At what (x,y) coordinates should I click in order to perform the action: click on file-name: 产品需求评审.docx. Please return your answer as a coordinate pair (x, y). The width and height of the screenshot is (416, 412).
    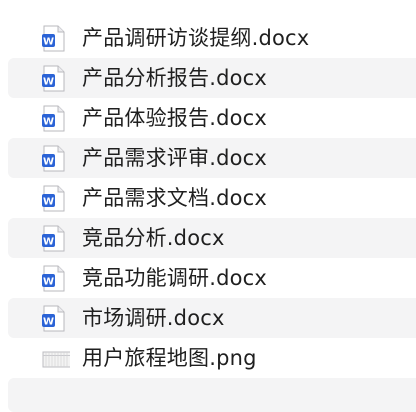
    Looking at the image, I should click on (175, 158).